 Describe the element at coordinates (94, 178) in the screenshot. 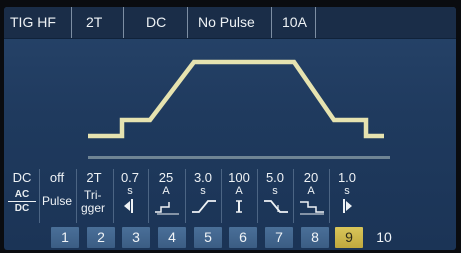

I see `param-trigger-value: 2T` at that location.